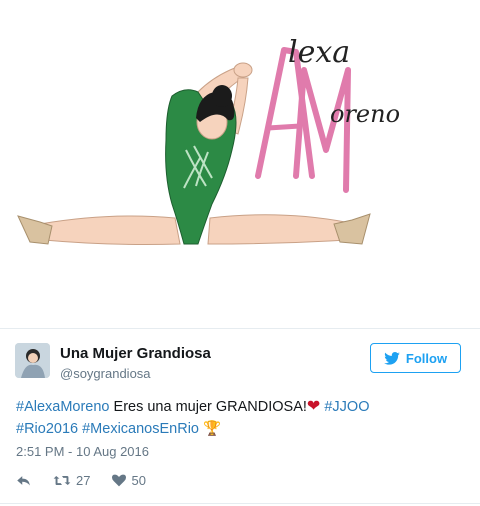  What do you see at coordinates (135, 353) in the screenshot?
I see `display-name: Una Mujer Grandiosa` at bounding box center [135, 353].